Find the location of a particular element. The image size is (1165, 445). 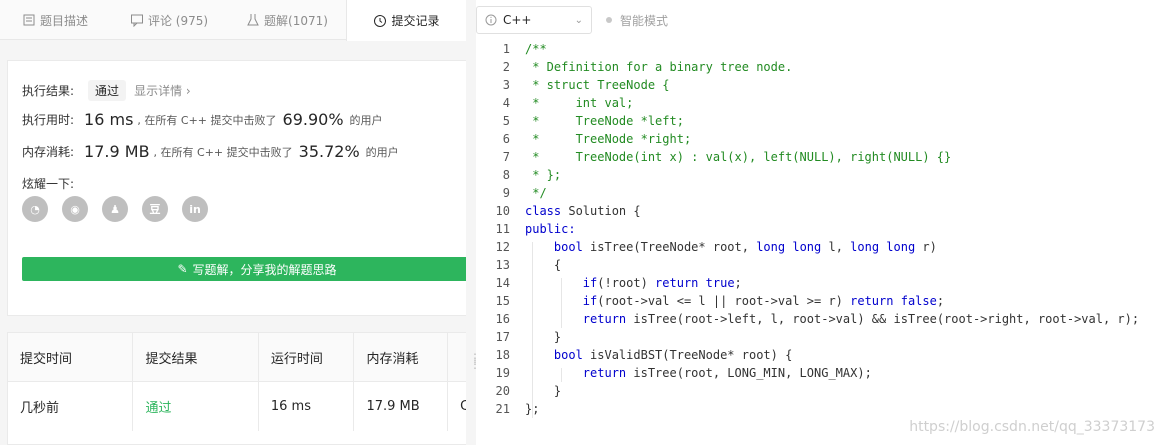

tab-submissions: 提交记录 is located at coordinates (406, 20).